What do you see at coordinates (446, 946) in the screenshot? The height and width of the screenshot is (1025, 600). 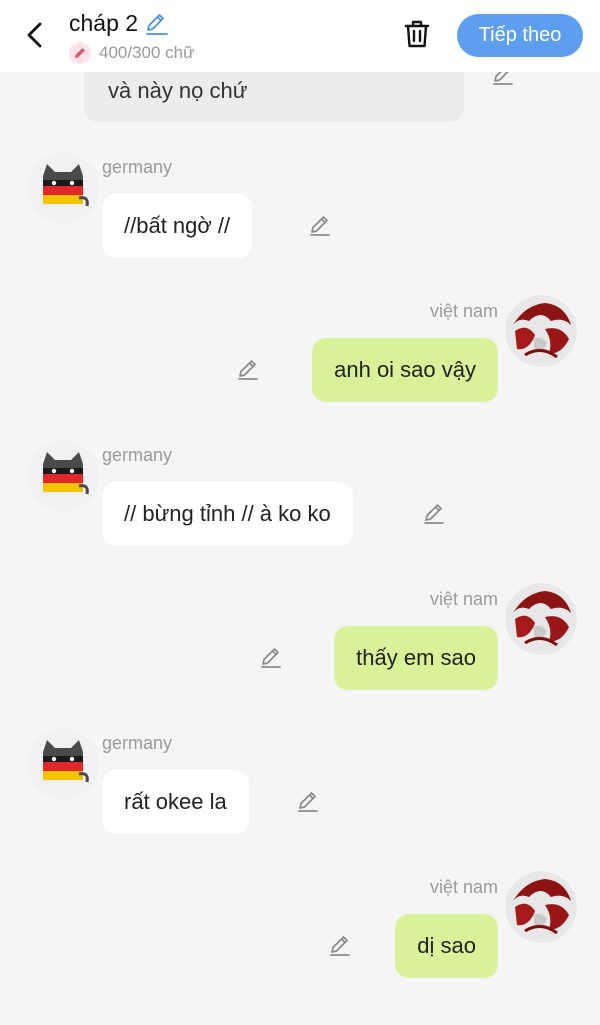 I see `message-bubble: dị sao` at bounding box center [446, 946].